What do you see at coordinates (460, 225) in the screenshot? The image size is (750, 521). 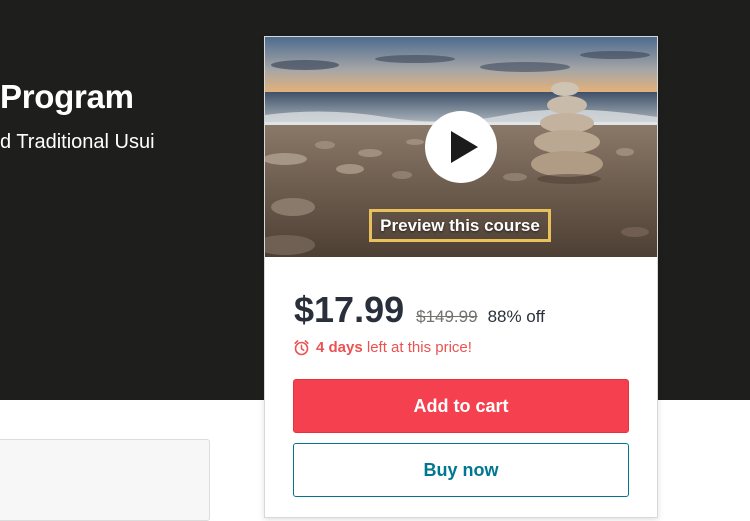 I see `preview-course-label: Preview this course` at bounding box center [460, 225].